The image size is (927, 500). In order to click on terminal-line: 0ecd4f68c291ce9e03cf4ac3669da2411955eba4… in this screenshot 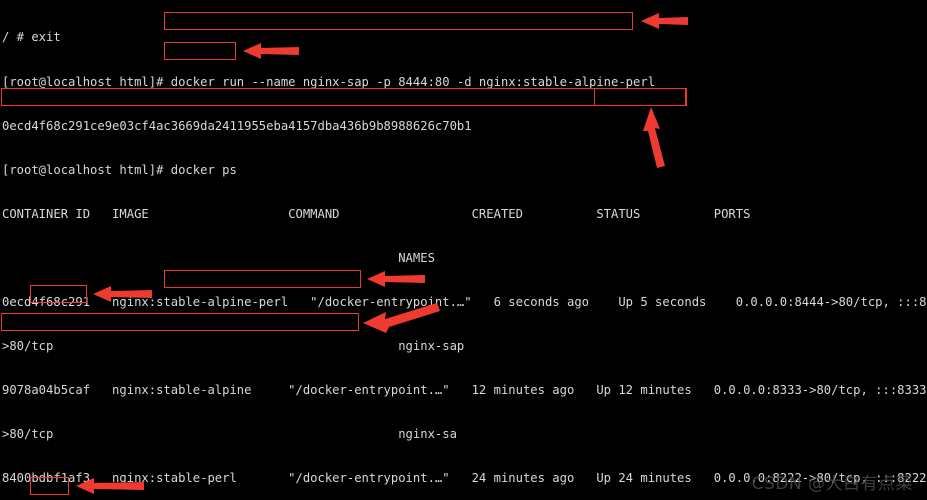, I will do `click(237, 125)`.